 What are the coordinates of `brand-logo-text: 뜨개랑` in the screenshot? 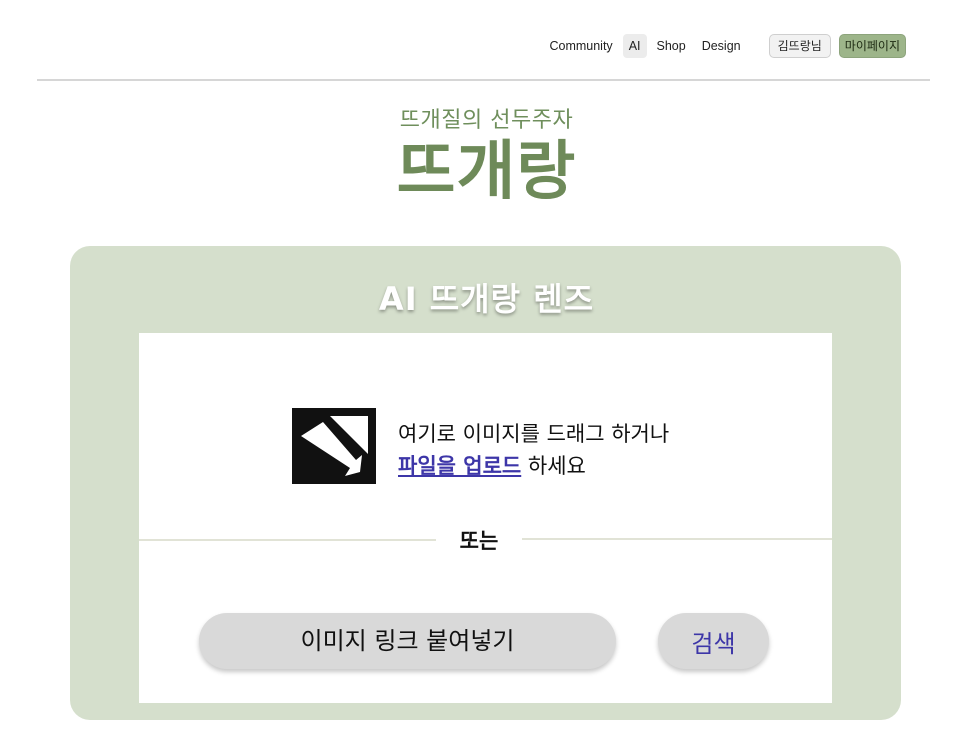 It's located at (486, 172).